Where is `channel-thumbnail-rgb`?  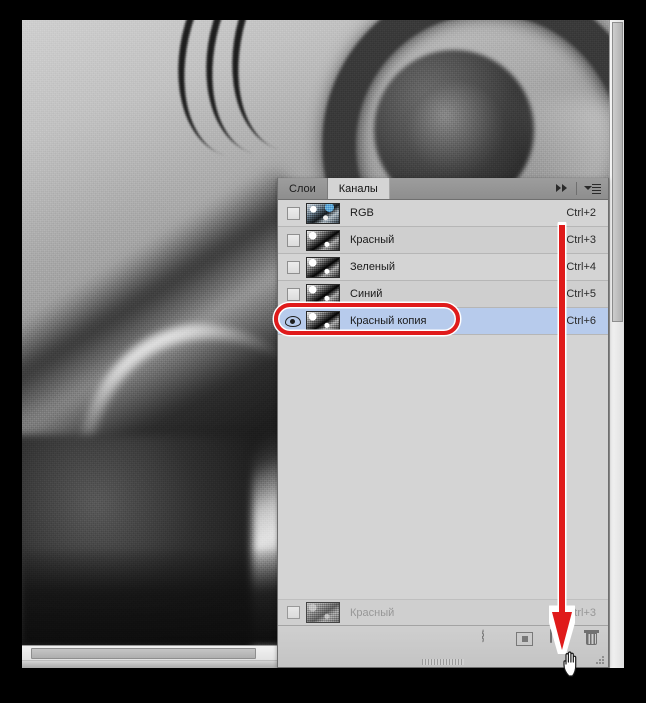 channel-thumbnail-rgb is located at coordinates (323, 213).